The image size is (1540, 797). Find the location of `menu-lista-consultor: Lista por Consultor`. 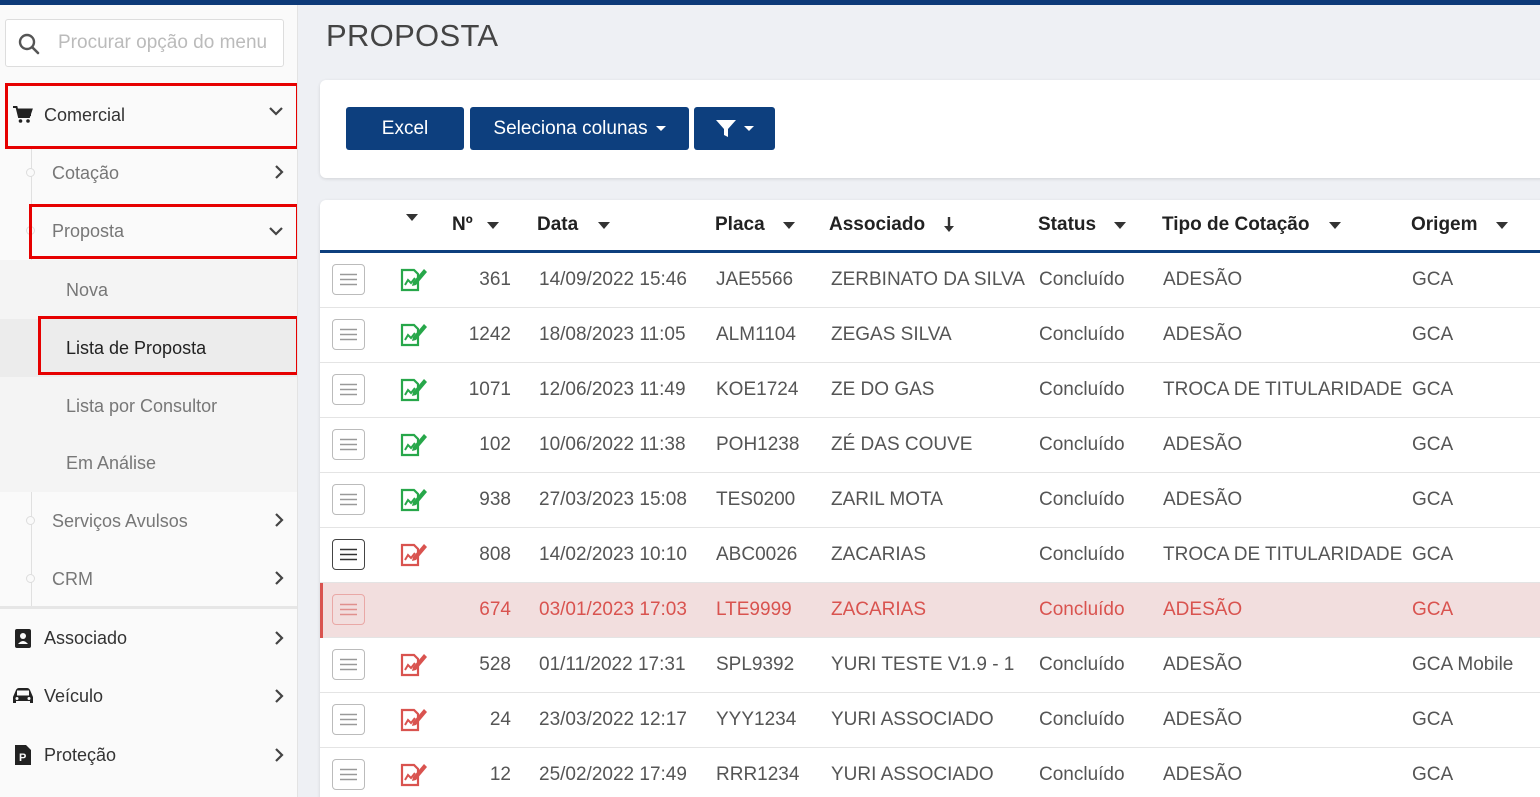

menu-lista-consultor: Lista por Consultor is located at coordinates (148, 406).